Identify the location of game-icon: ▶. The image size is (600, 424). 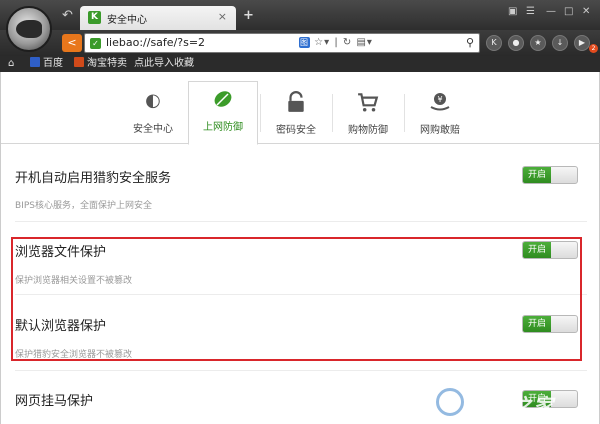
(582, 43).